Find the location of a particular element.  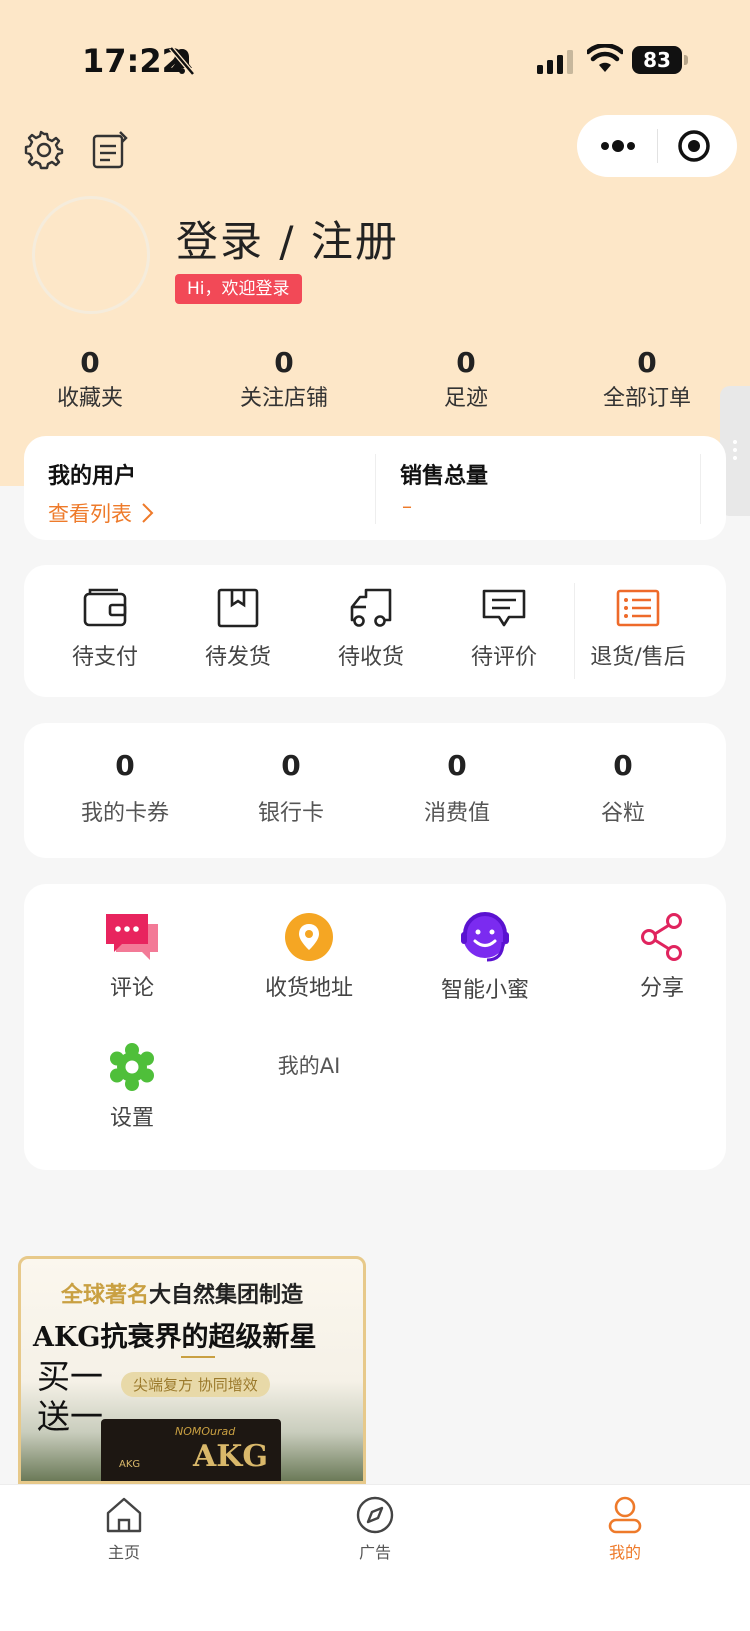

smiley-headset-icon is located at coordinates (485, 937).